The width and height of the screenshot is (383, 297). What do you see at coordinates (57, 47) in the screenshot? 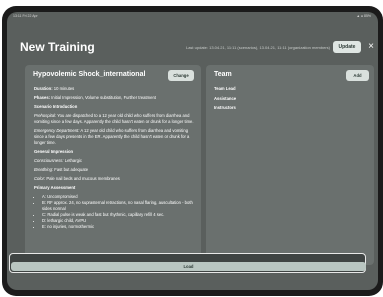
I see `page-title: New Training` at bounding box center [57, 47].